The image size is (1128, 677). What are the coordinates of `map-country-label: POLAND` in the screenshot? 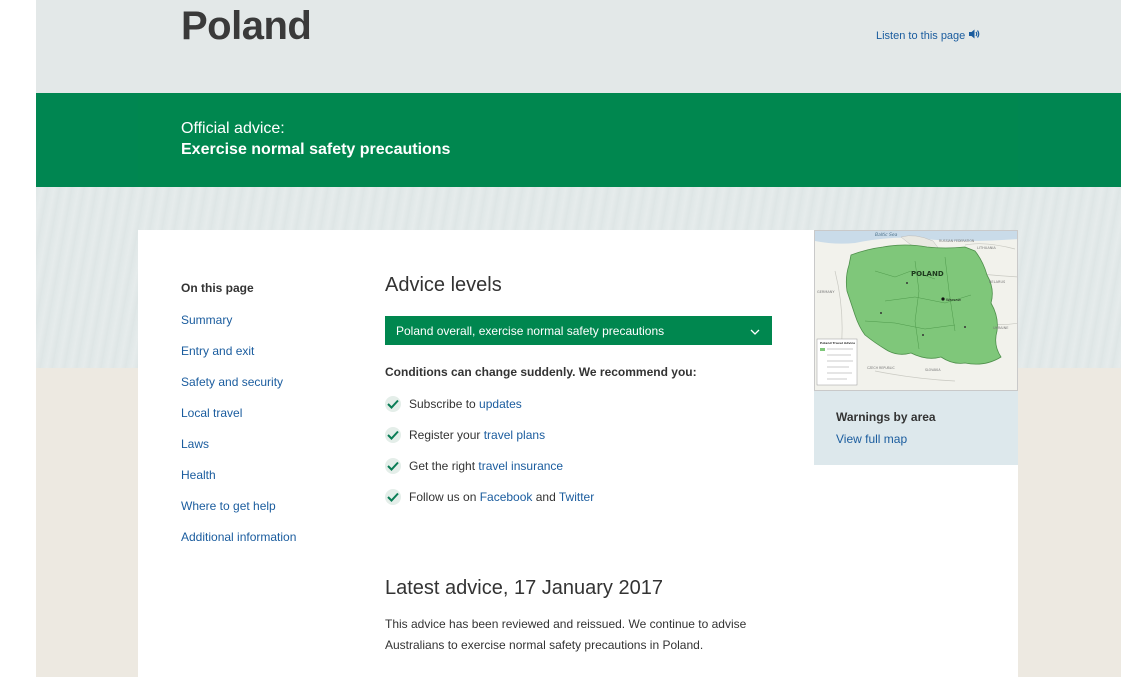 It's located at (927, 274).